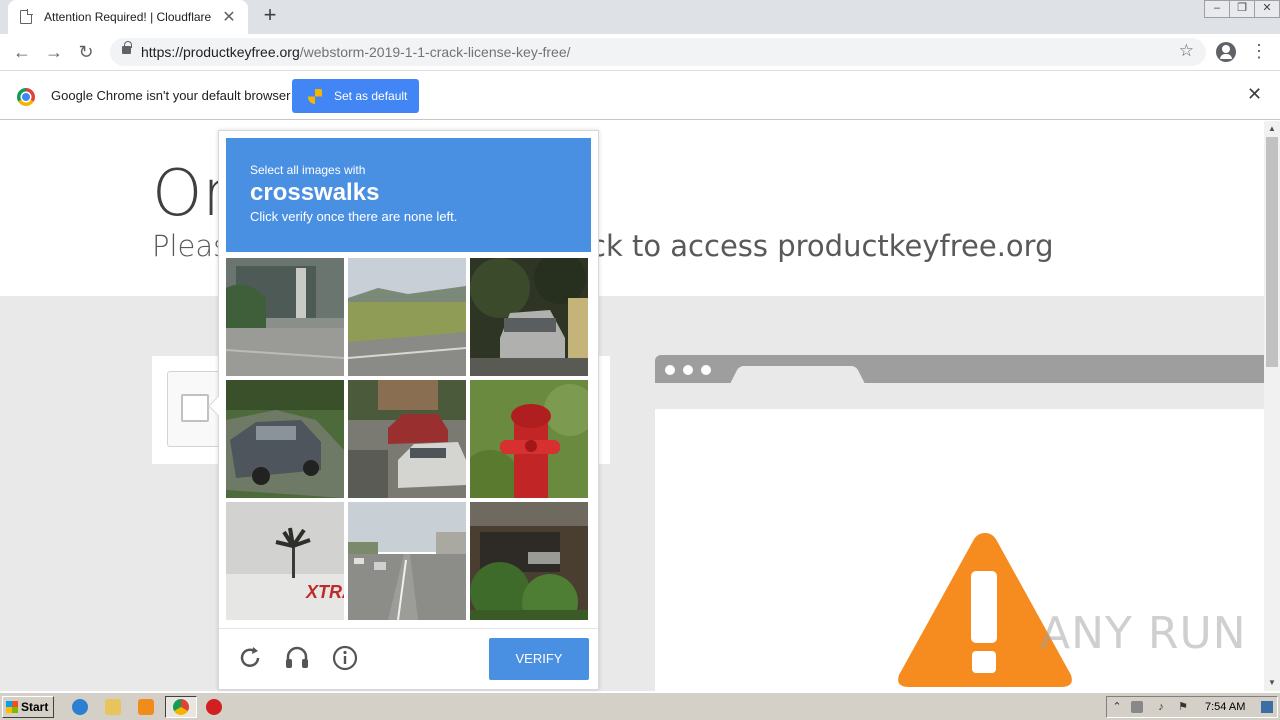 This screenshot has height=720, width=1280. Describe the element at coordinates (1272, 252) in the screenshot. I see `scroll-thumb` at that location.